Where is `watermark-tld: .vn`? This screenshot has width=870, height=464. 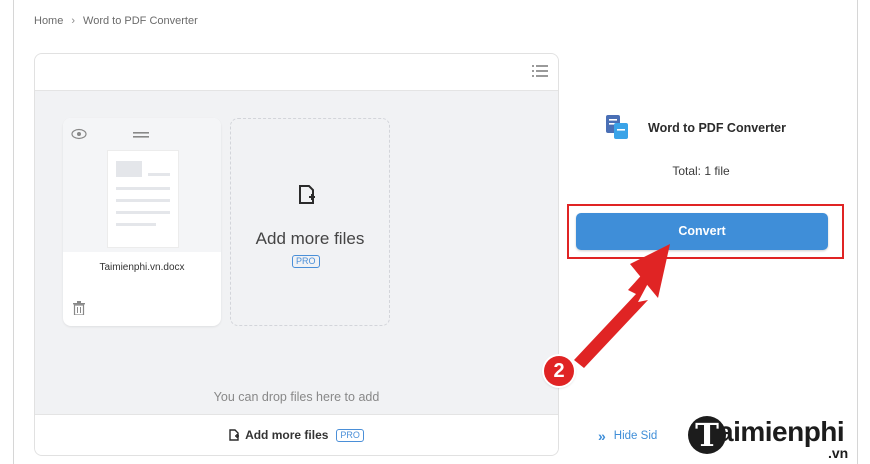
watermark-tld: .vn is located at coordinates (838, 453).